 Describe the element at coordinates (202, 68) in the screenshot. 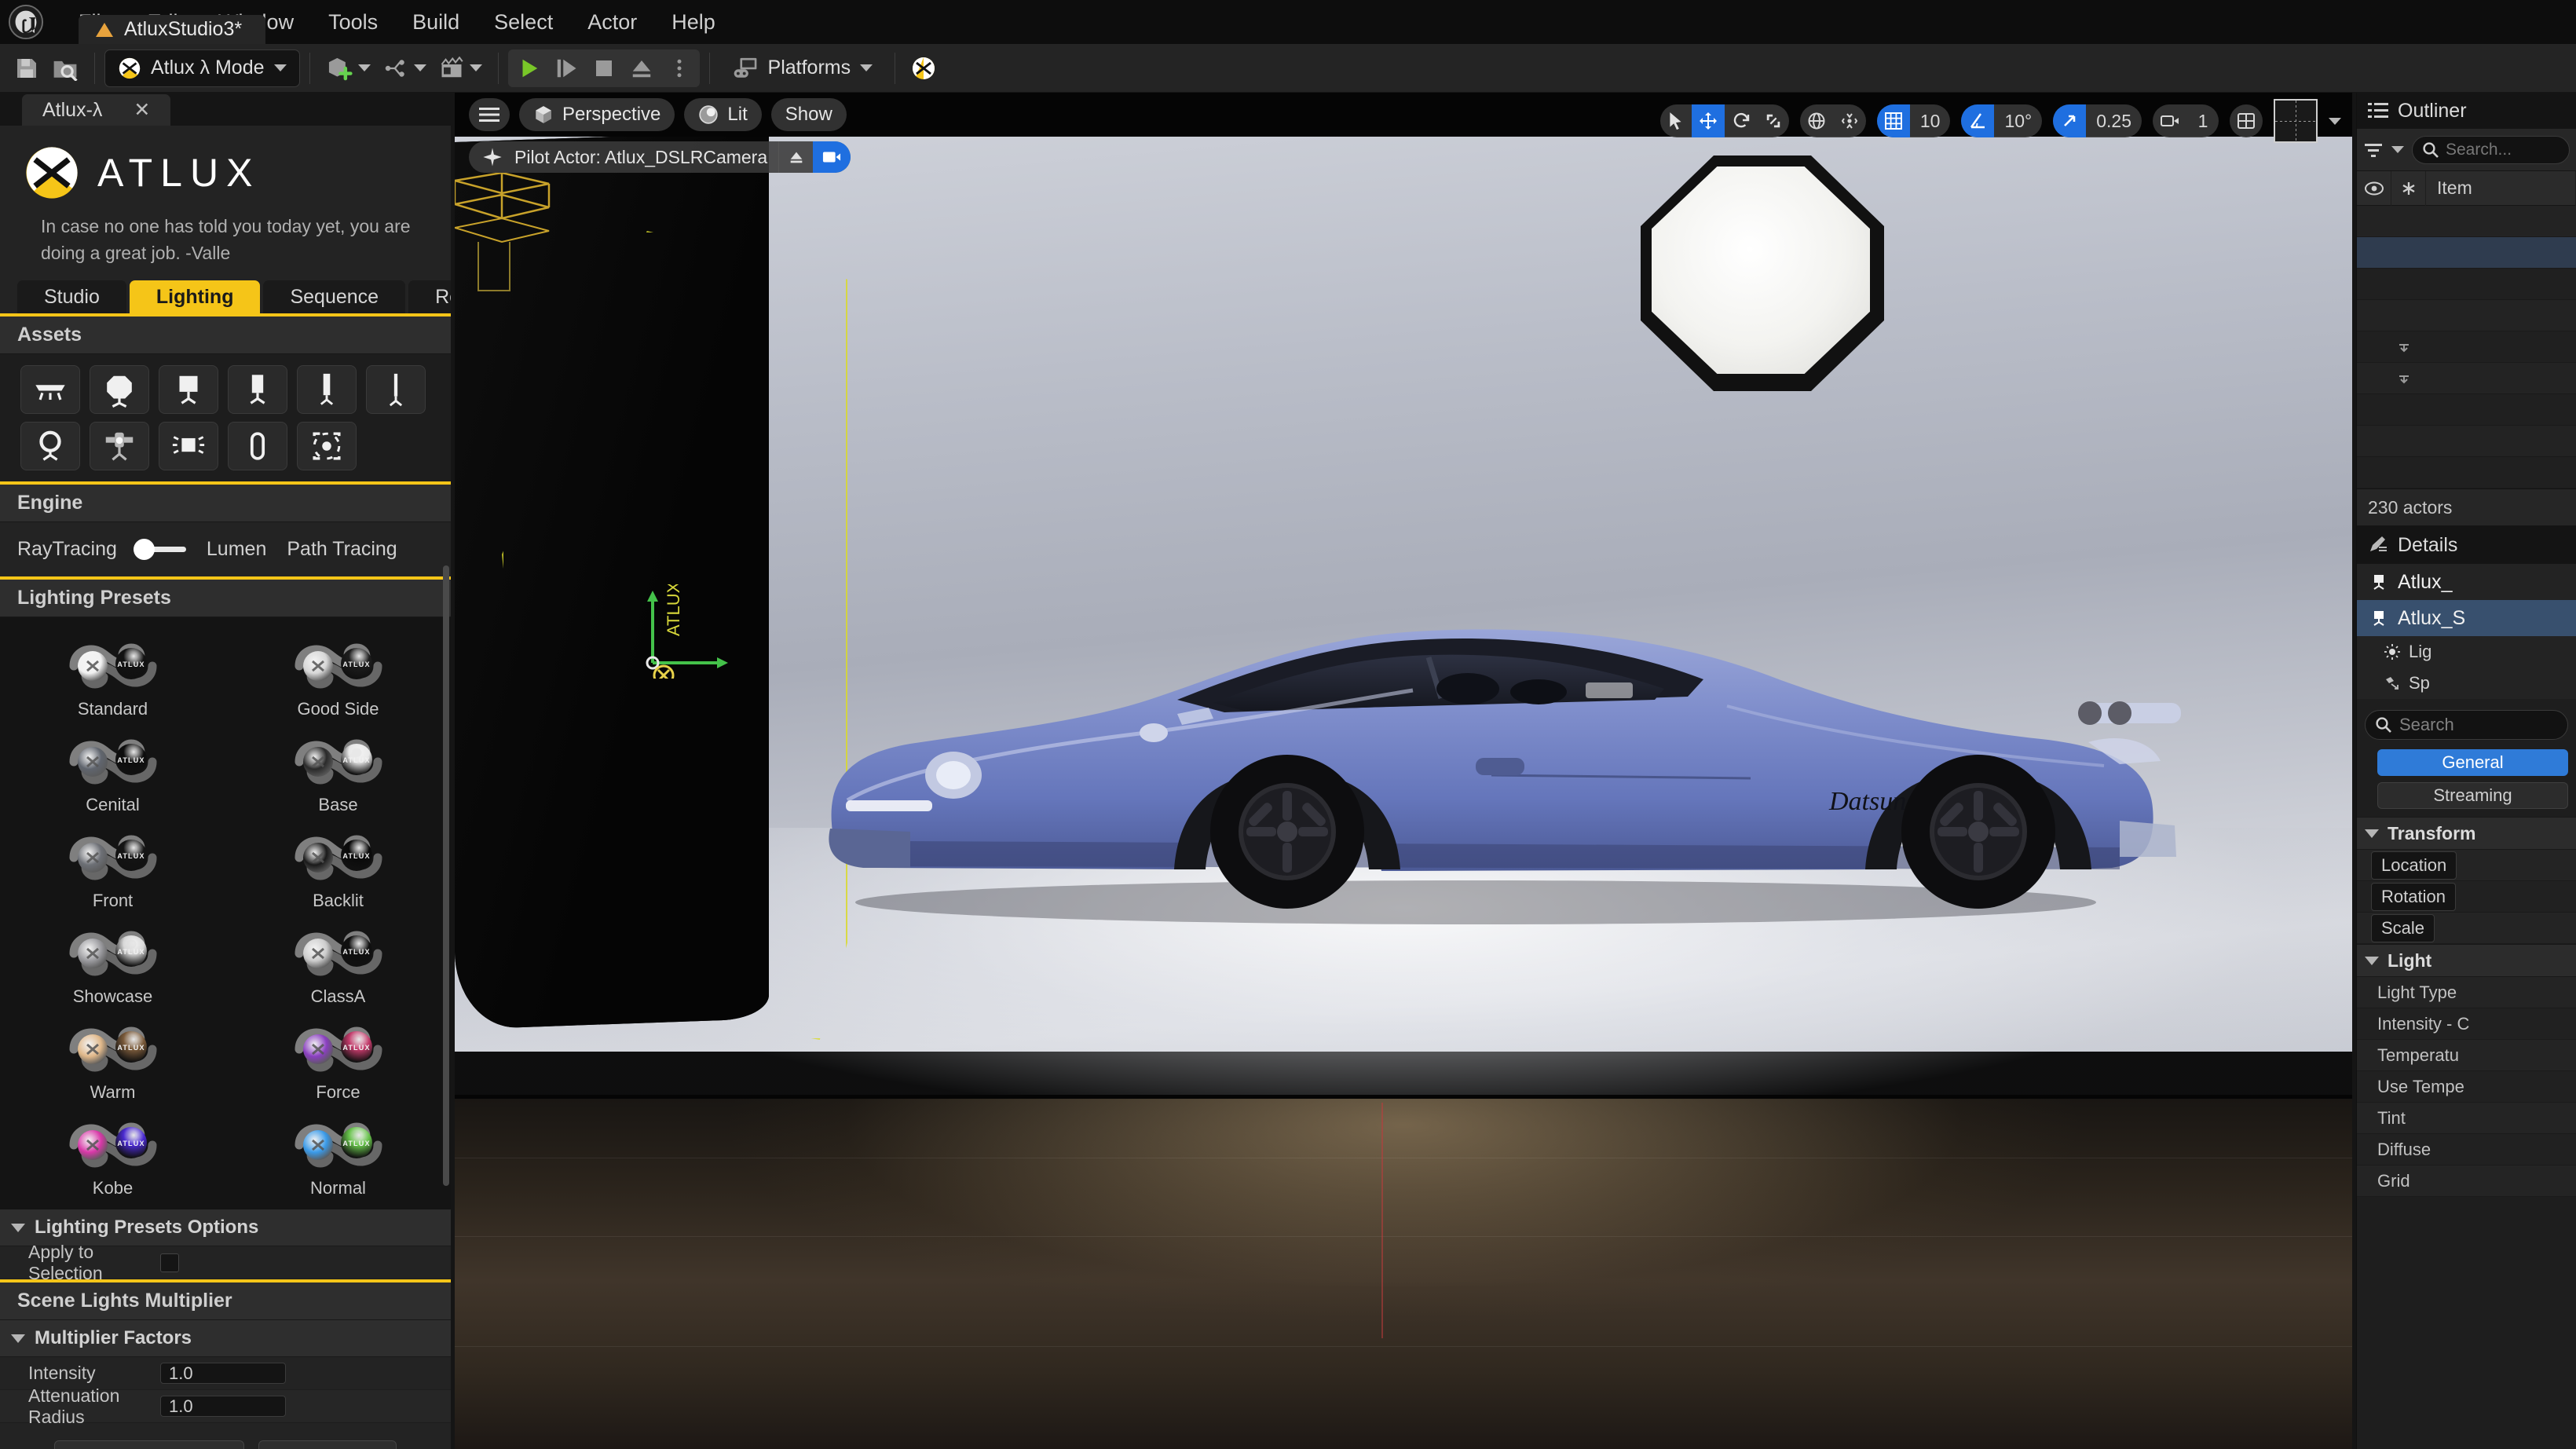

I see `atlux-mode-button: Atlux λ Mode` at that location.